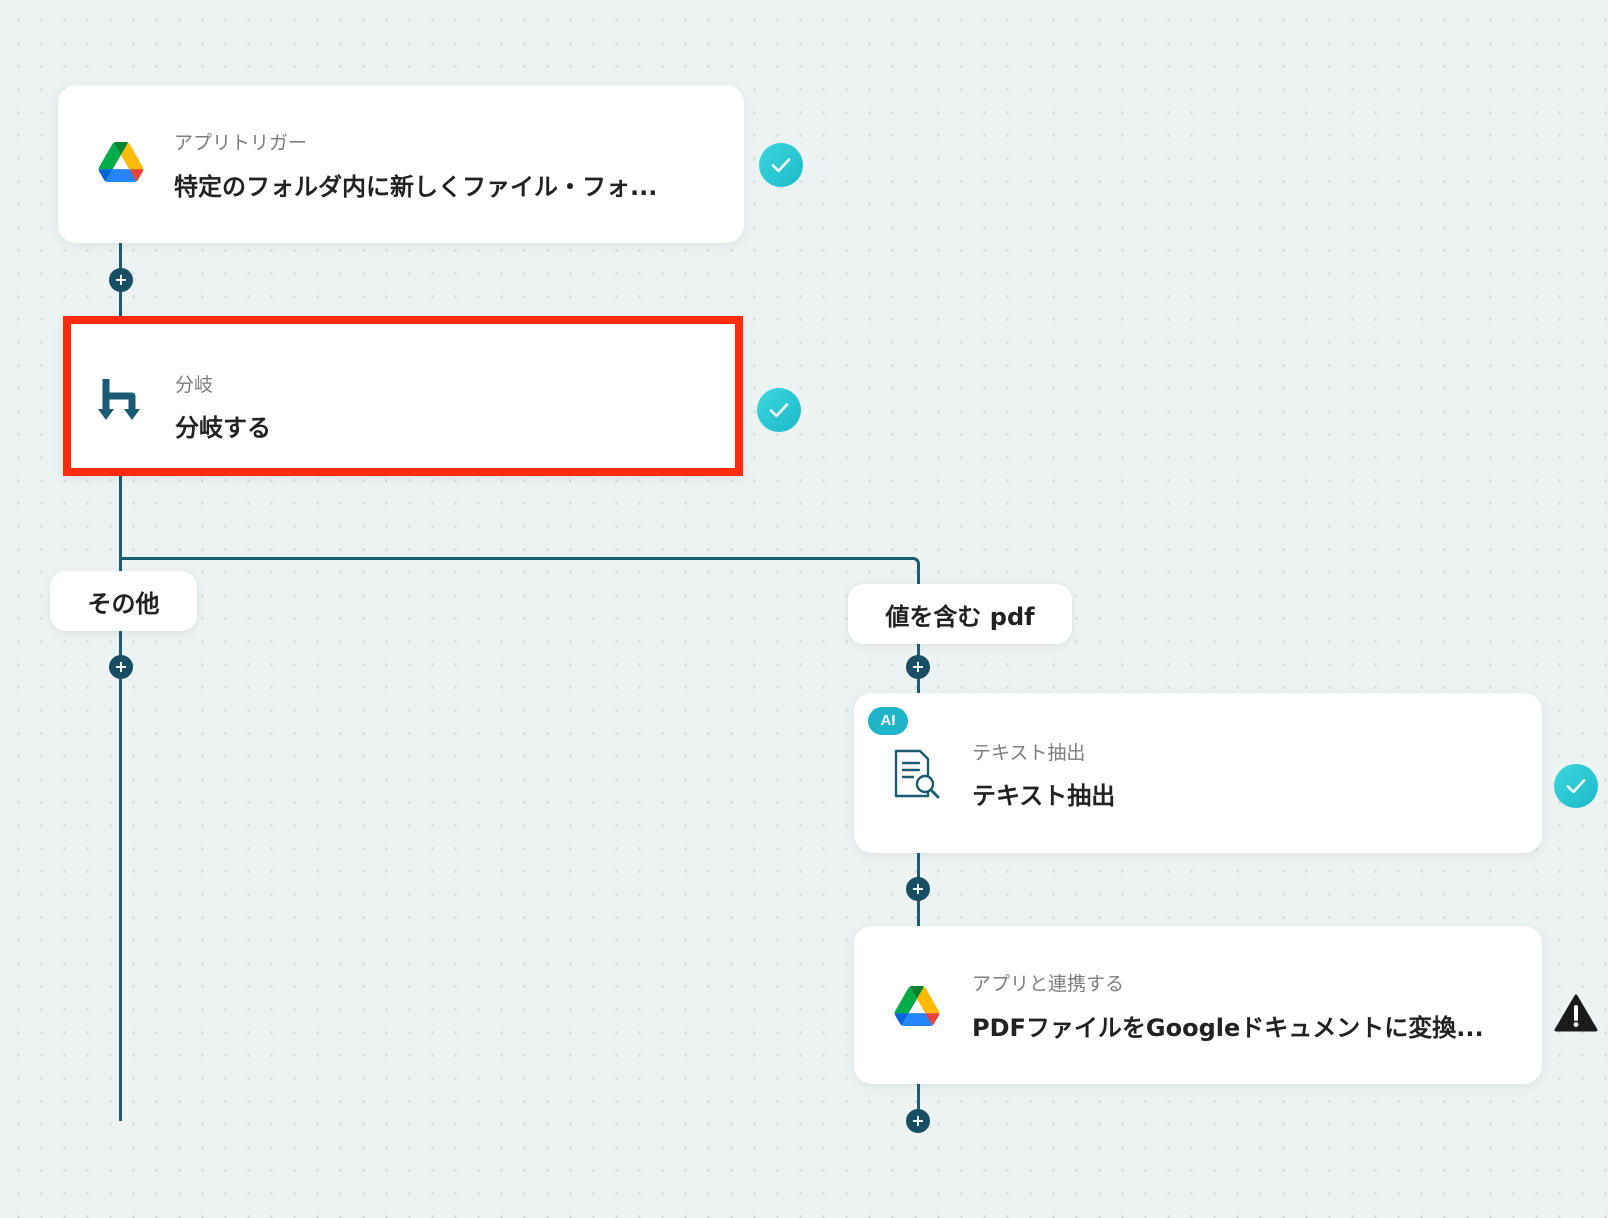 The image size is (1608, 1218). What do you see at coordinates (1029, 753) in the screenshot?
I see `text-extraction-node-subtitle: テキスト抽出` at bounding box center [1029, 753].